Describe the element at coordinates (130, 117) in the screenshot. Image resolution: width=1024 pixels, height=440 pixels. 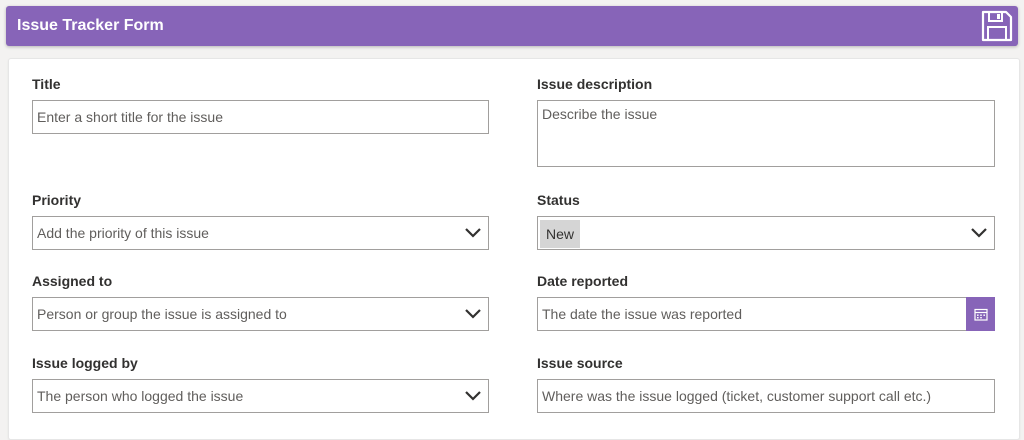
I see `title-placeholder: Enter a short title for the issue` at that location.